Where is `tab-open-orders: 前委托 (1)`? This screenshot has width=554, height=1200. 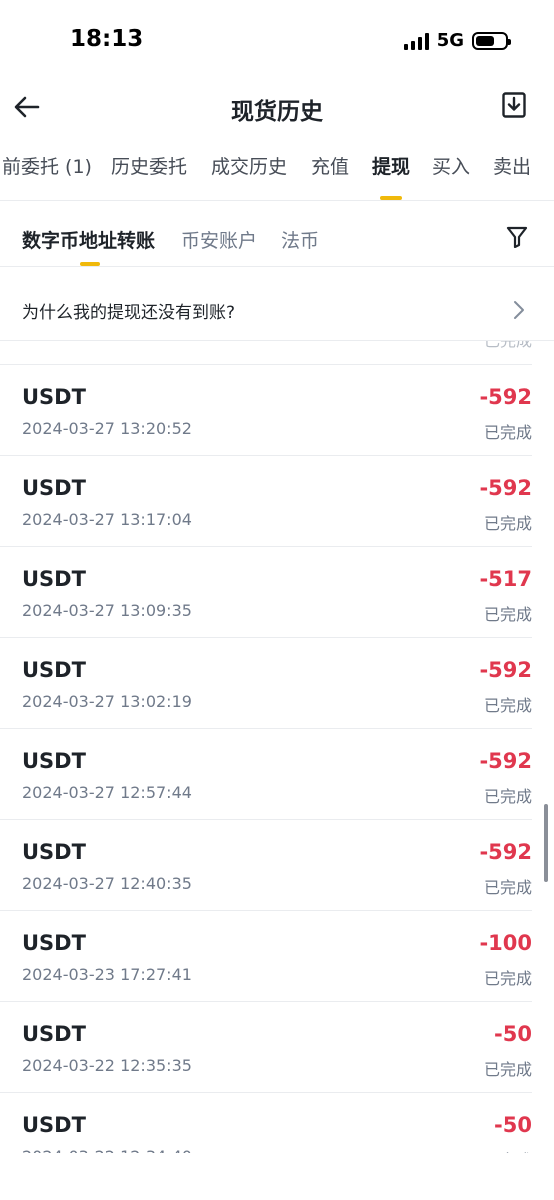 tab-open-orders: 前委托 (1) is located at coordinates (47, 165).